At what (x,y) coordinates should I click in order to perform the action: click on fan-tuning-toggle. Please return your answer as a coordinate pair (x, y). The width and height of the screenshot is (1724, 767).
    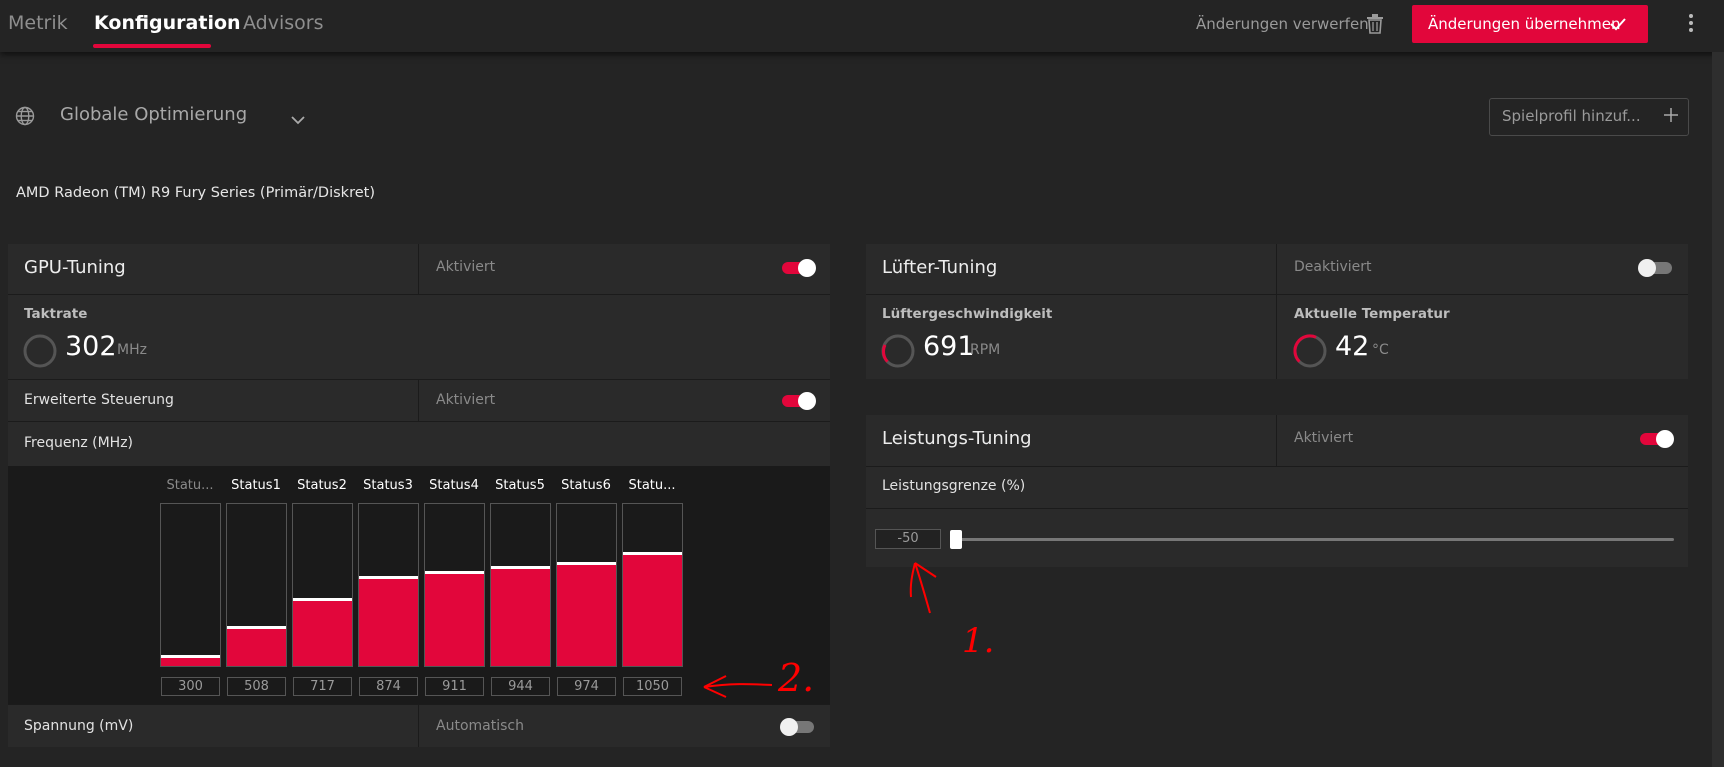
    Looking at the image, I should click on (1655, 268).